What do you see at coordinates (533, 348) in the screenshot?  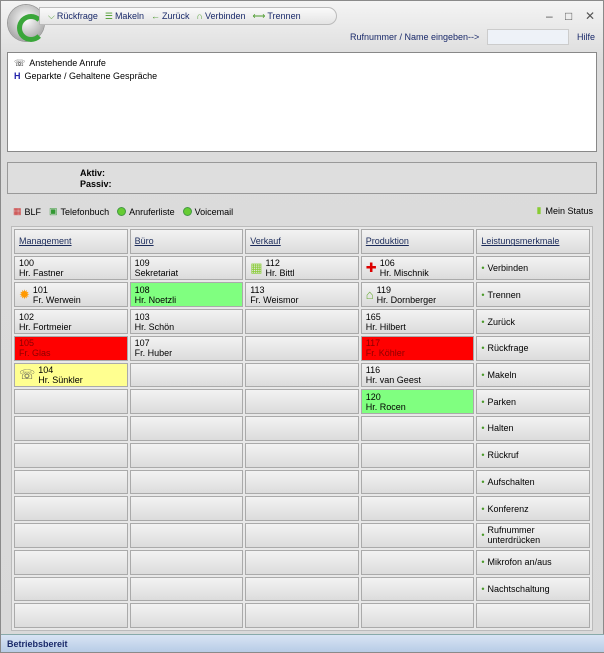 I see `feature-rückfrage: • Rückfrage` at bounding box center [533, 348].